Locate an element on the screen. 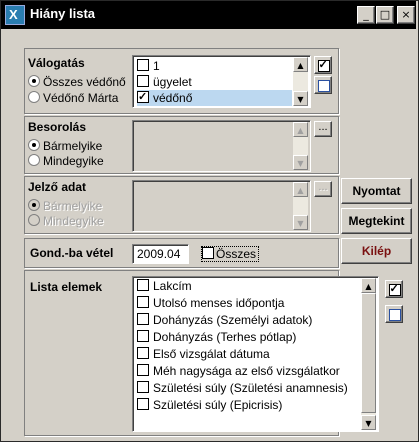 The width and height of the screenshot is (419, 442). scroll-thumb is located at coordinates (368, 353).